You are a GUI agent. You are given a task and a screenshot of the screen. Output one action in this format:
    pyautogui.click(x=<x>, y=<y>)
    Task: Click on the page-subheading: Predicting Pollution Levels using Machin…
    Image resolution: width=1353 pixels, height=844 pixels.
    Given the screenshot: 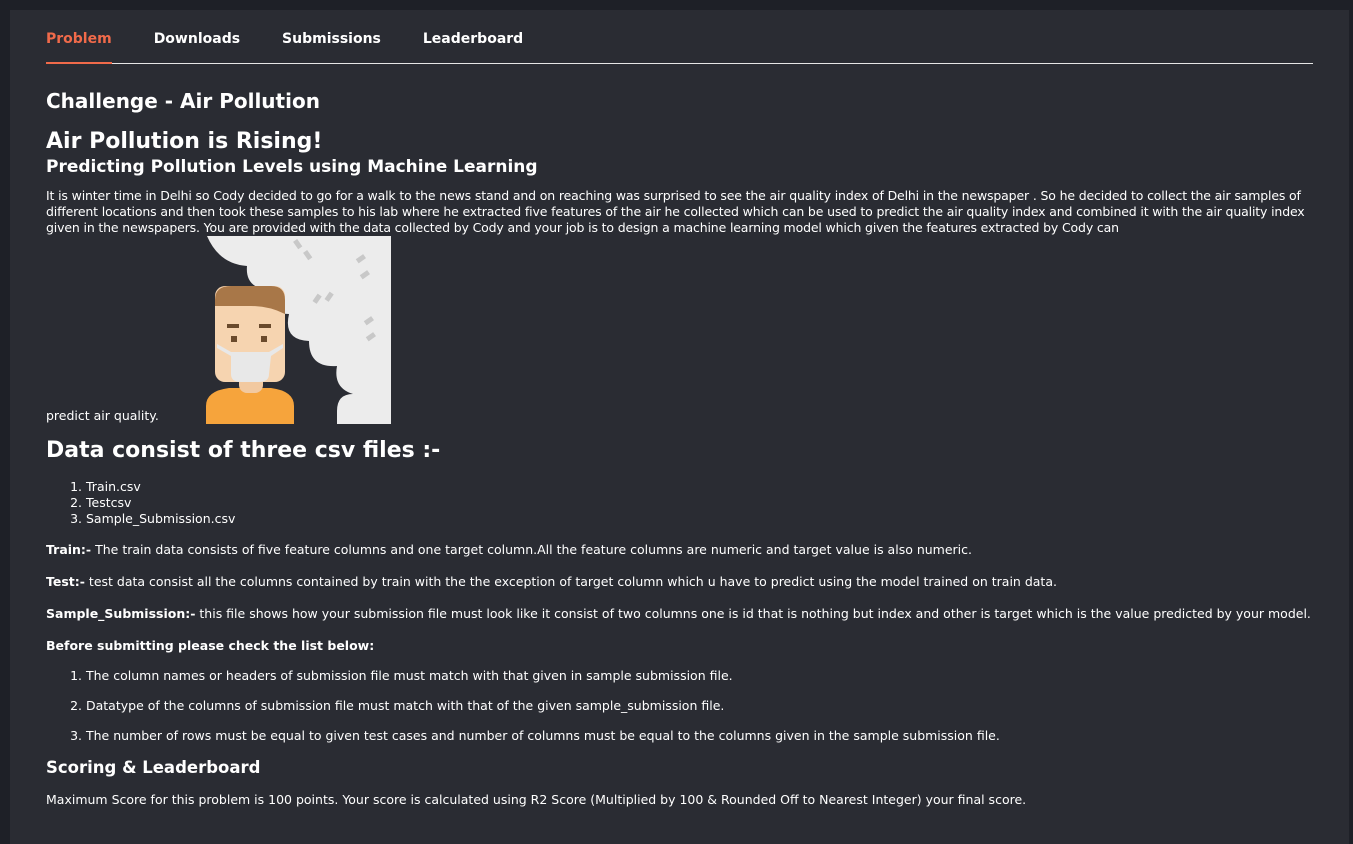 What is the action you would take?
    pyautogui.click(x=292, y=167)
    